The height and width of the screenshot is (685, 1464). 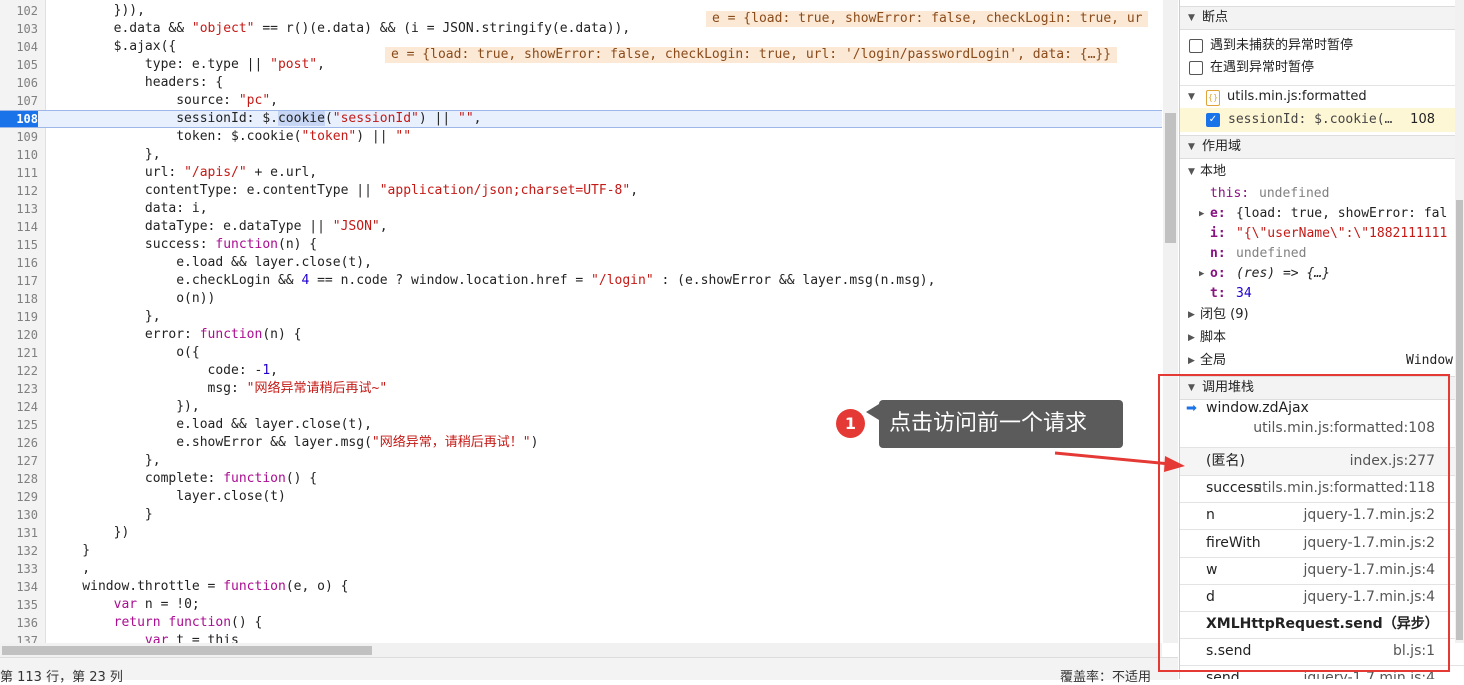 I want to click on callstack-frame: send jquery-1.7.min.js:4, so click(x=1322, y=672).